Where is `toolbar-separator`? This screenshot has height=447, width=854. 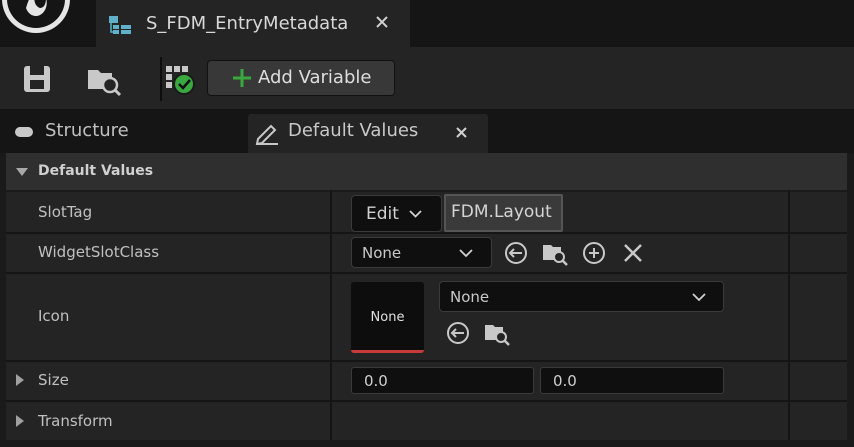 toolbar-separator is located at coordinates (161, 79).